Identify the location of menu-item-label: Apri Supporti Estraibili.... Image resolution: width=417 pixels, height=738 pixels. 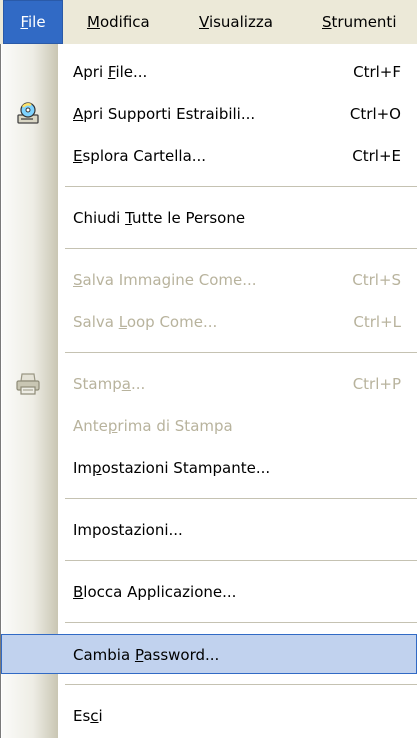
(164, 114).